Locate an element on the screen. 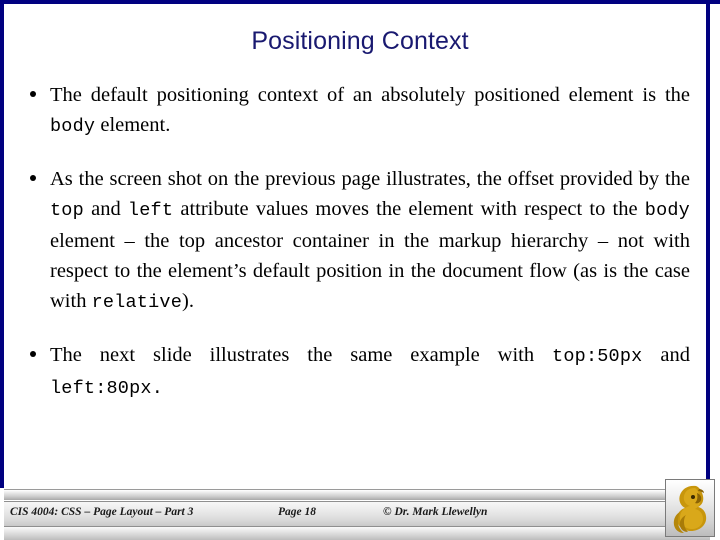 The height and width of the screenshot is (540, 720). footer-course-label: CIS 4004: CSS – Page Layout – Part 3 is located at coordinates (102, 512).